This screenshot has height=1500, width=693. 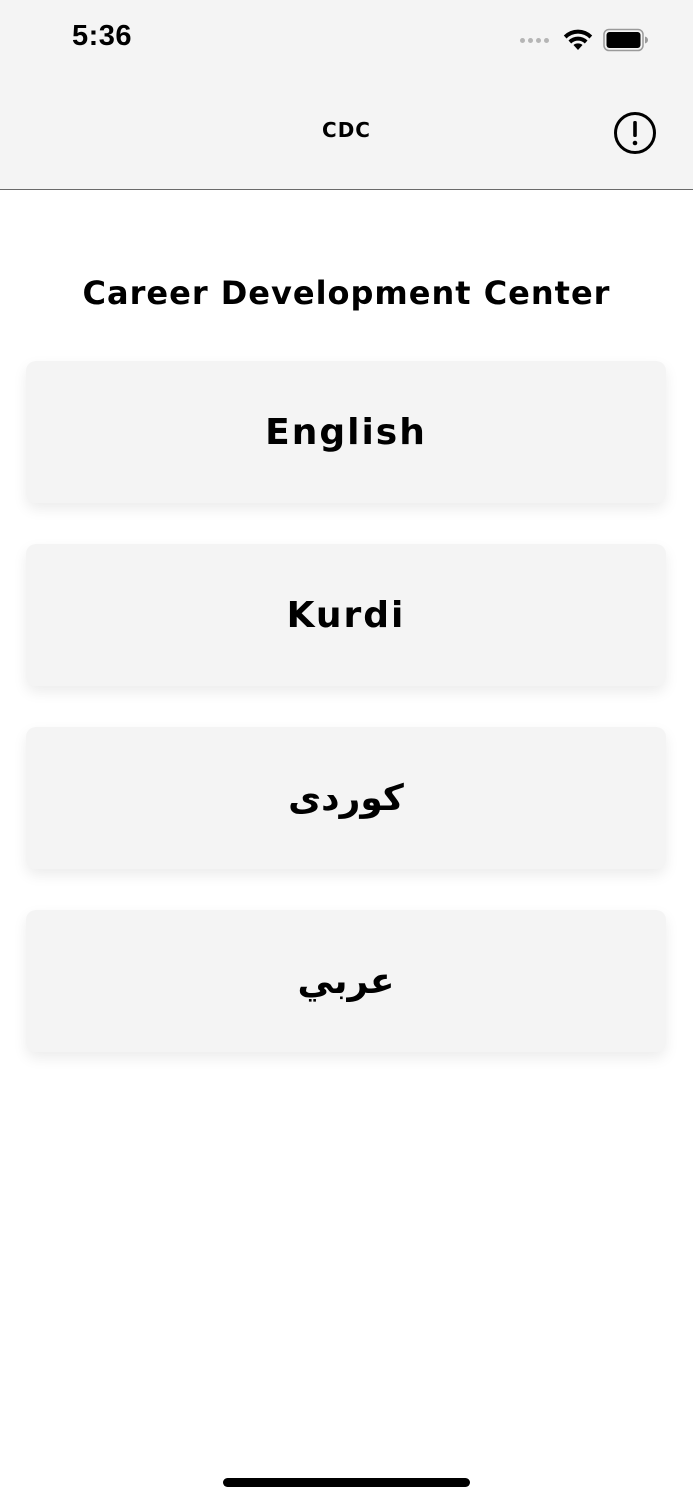 I want to click on info-button, so click(x=635, y=133).